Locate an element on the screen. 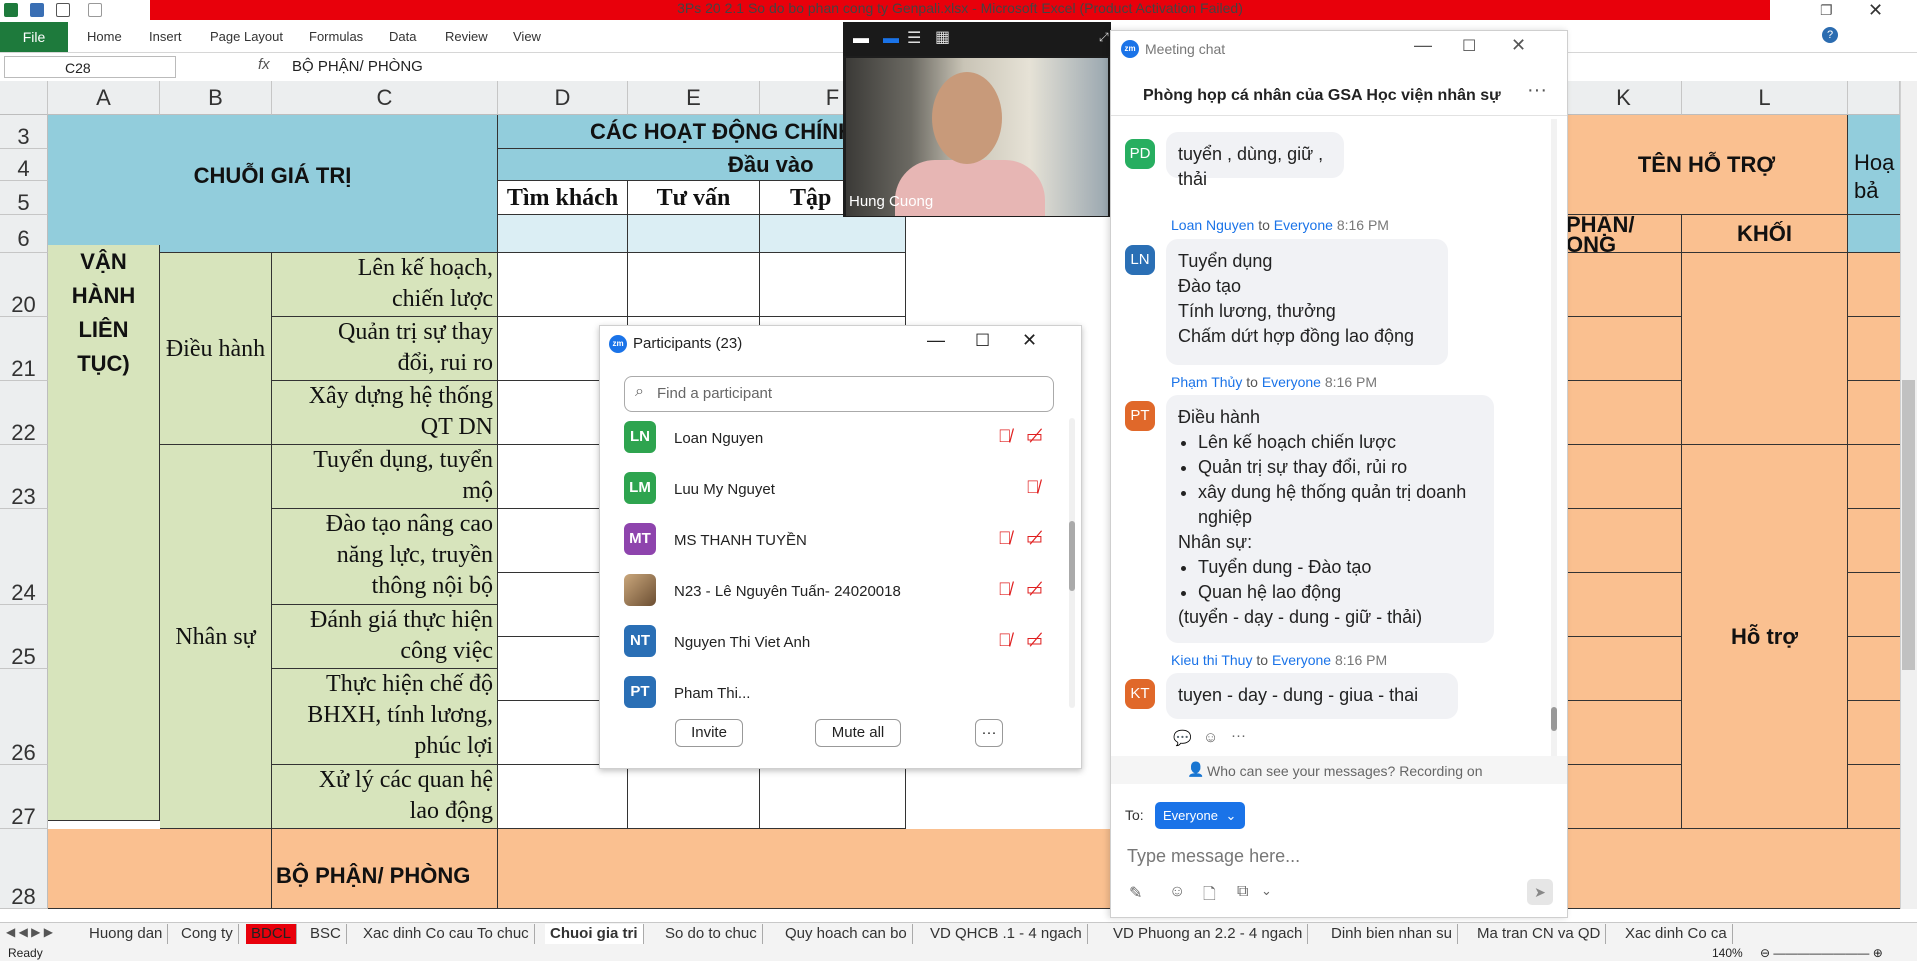  cell-c28: BỘ PHẬN/ PHÒNG is located at coordinates (385, 869).